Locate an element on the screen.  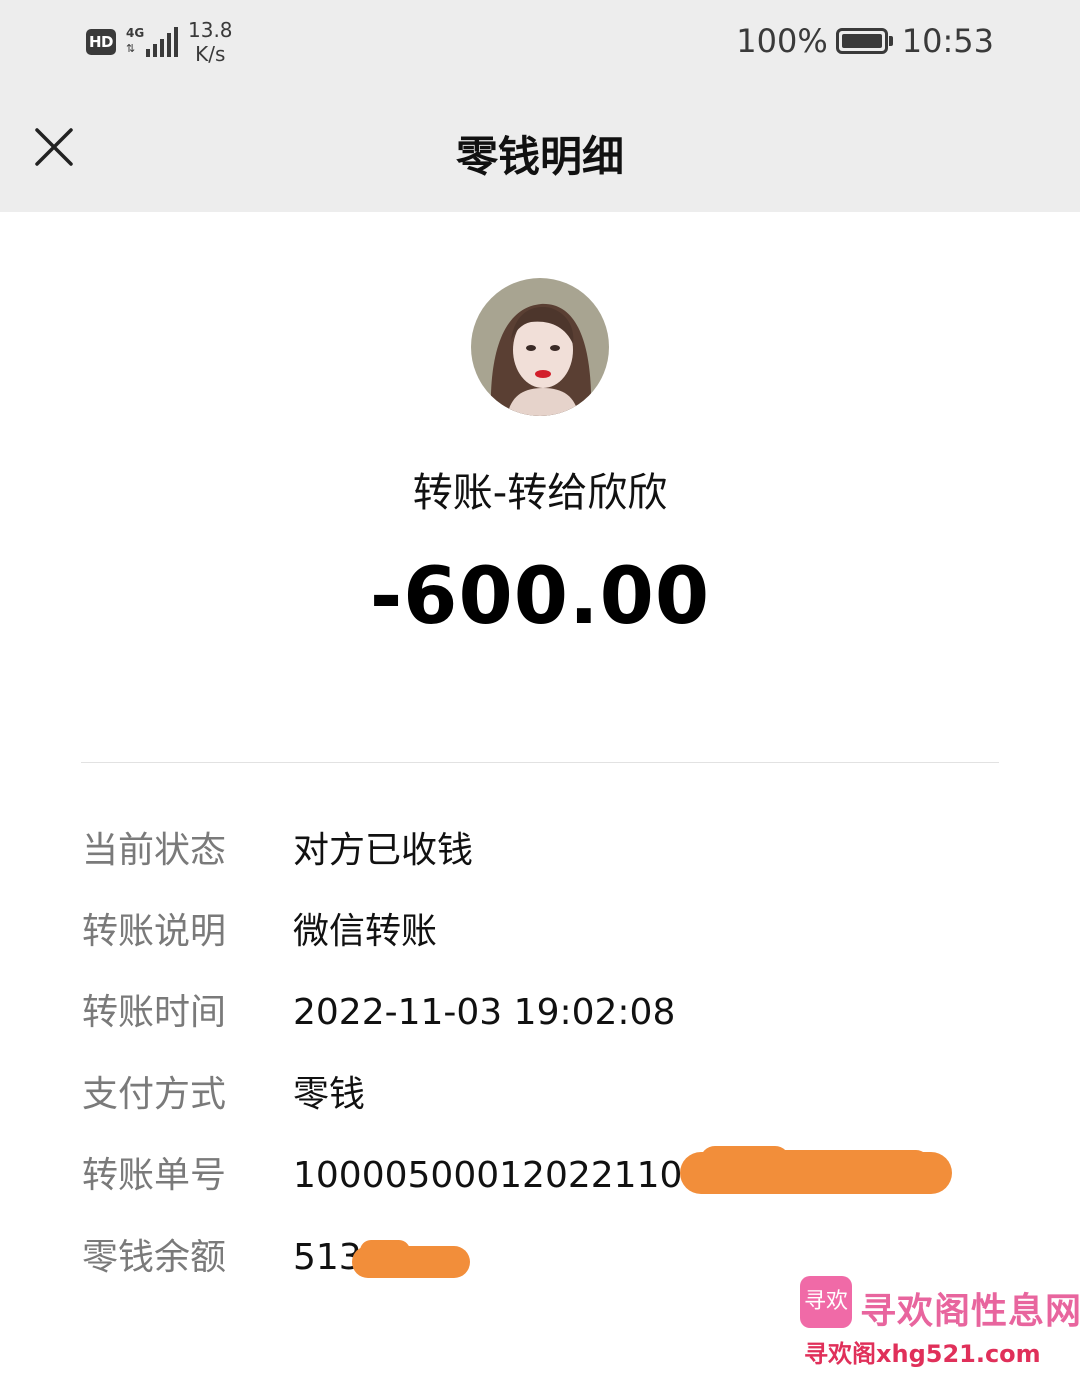
watermark-url: 寻欢阁xhg521.com is located at coordinates (922, 1354).